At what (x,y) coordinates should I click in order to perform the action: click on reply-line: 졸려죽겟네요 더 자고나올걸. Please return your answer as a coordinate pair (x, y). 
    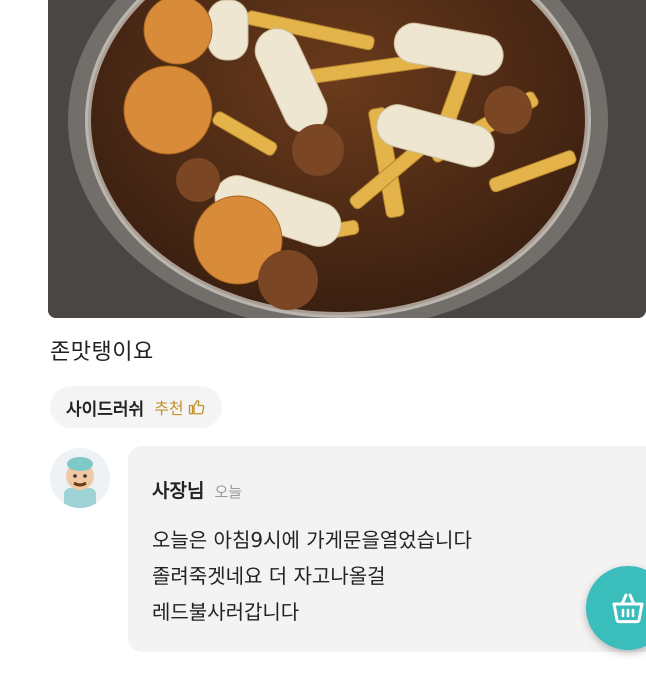
    Looking at the image, I should click on (269, 576).